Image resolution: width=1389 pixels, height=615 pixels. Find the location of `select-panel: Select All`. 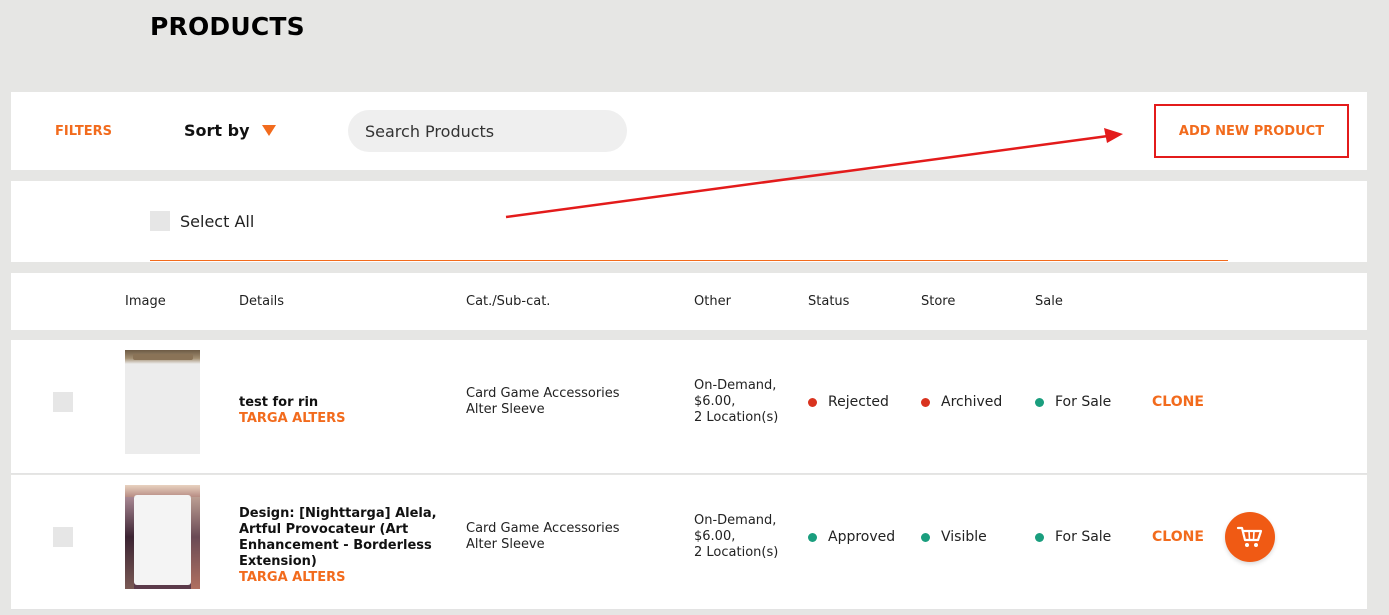

select-panel: Select All is located at coordinates (689, 221).